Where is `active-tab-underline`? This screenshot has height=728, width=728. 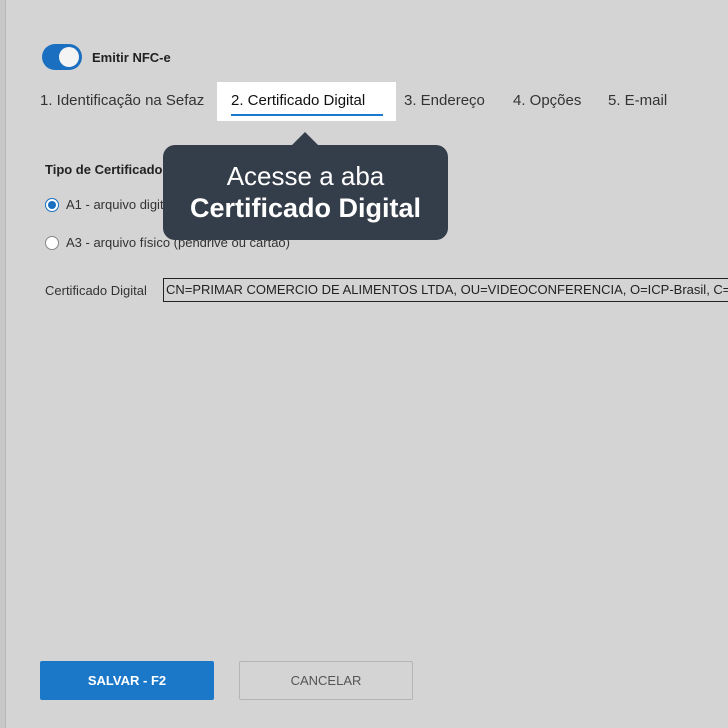
active-tab-underline is located at coordinates (307, 115).